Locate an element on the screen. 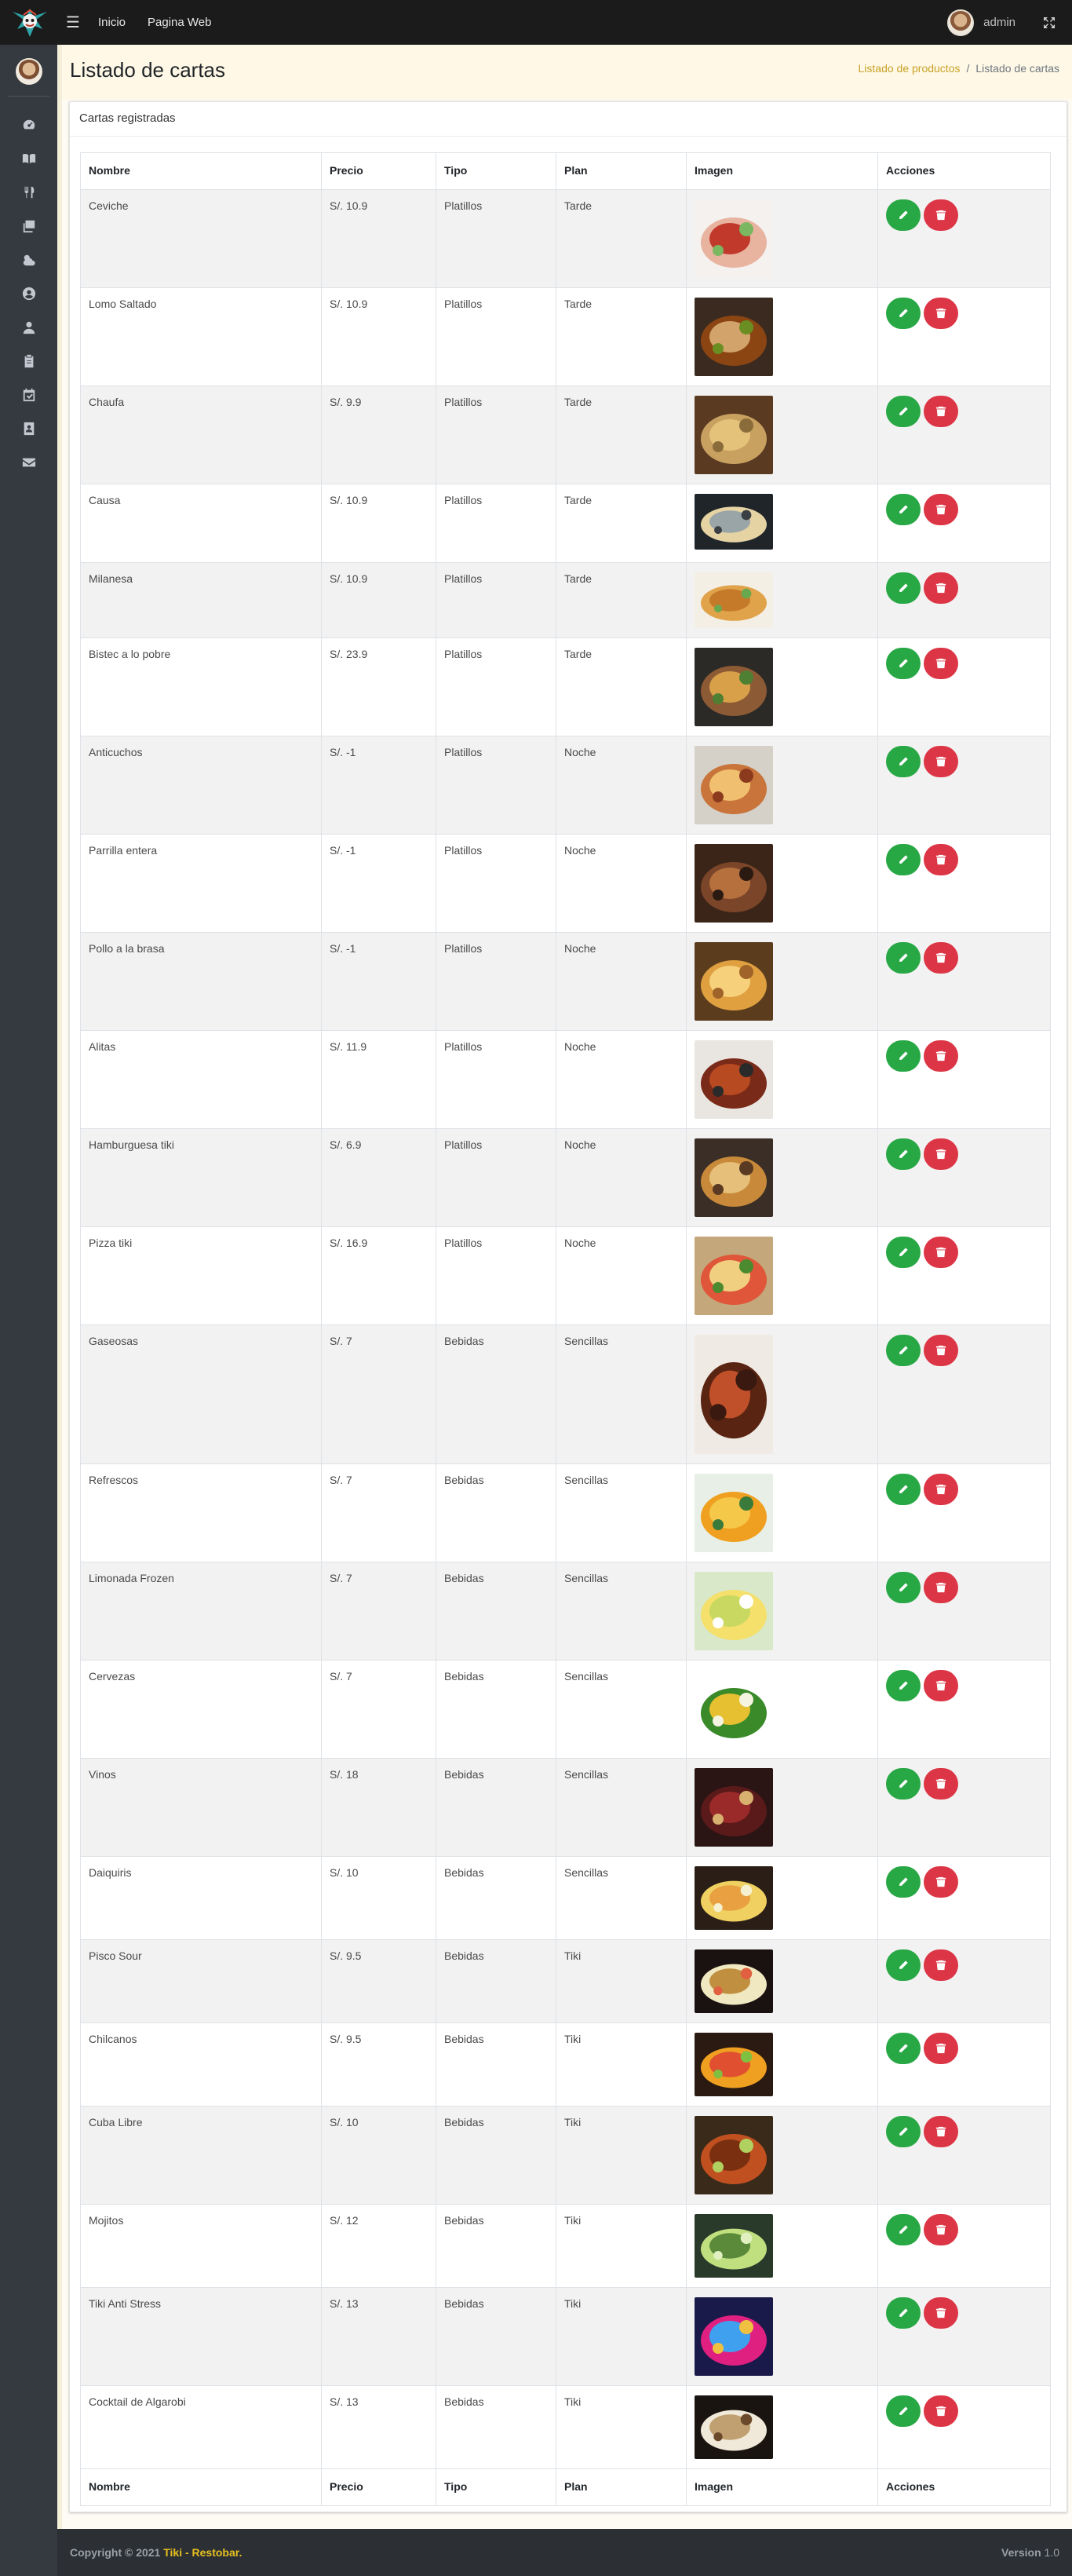 The image size is (1072, 2576). breadcrumb-link-productos: Listado de productos is located at coordinates (910, 68).